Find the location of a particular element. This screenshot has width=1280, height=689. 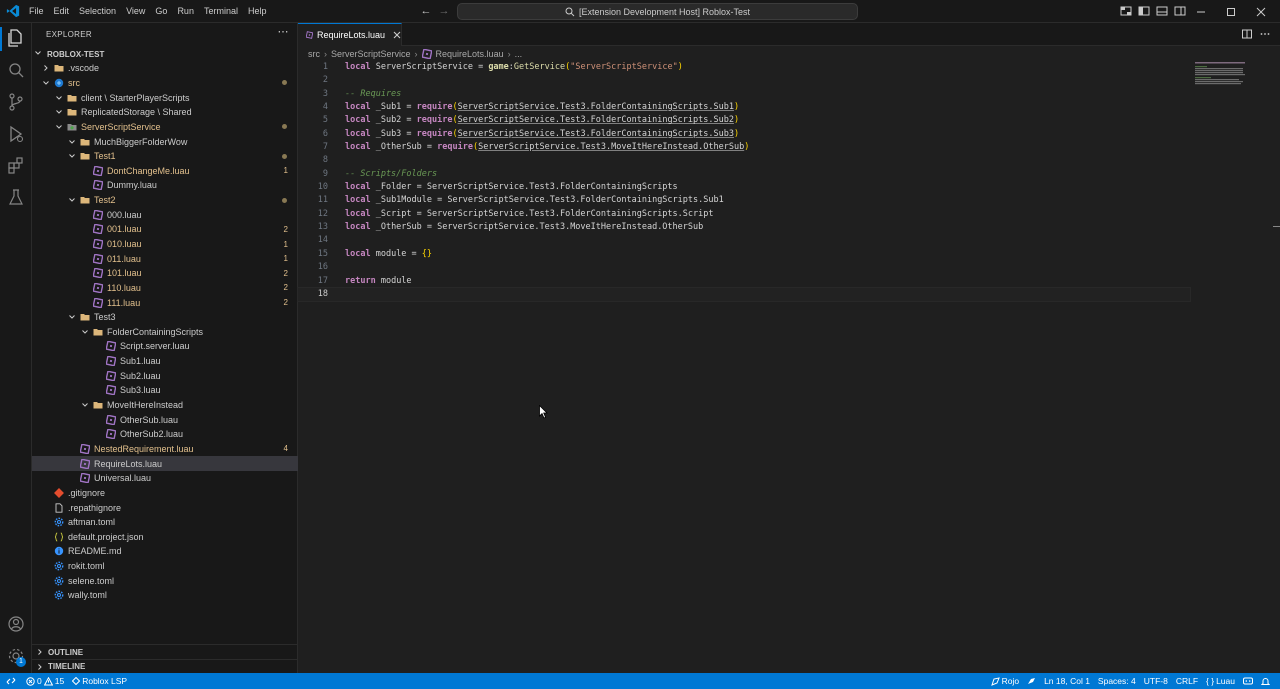

explorer-icon is located at coordinates (16, 38).